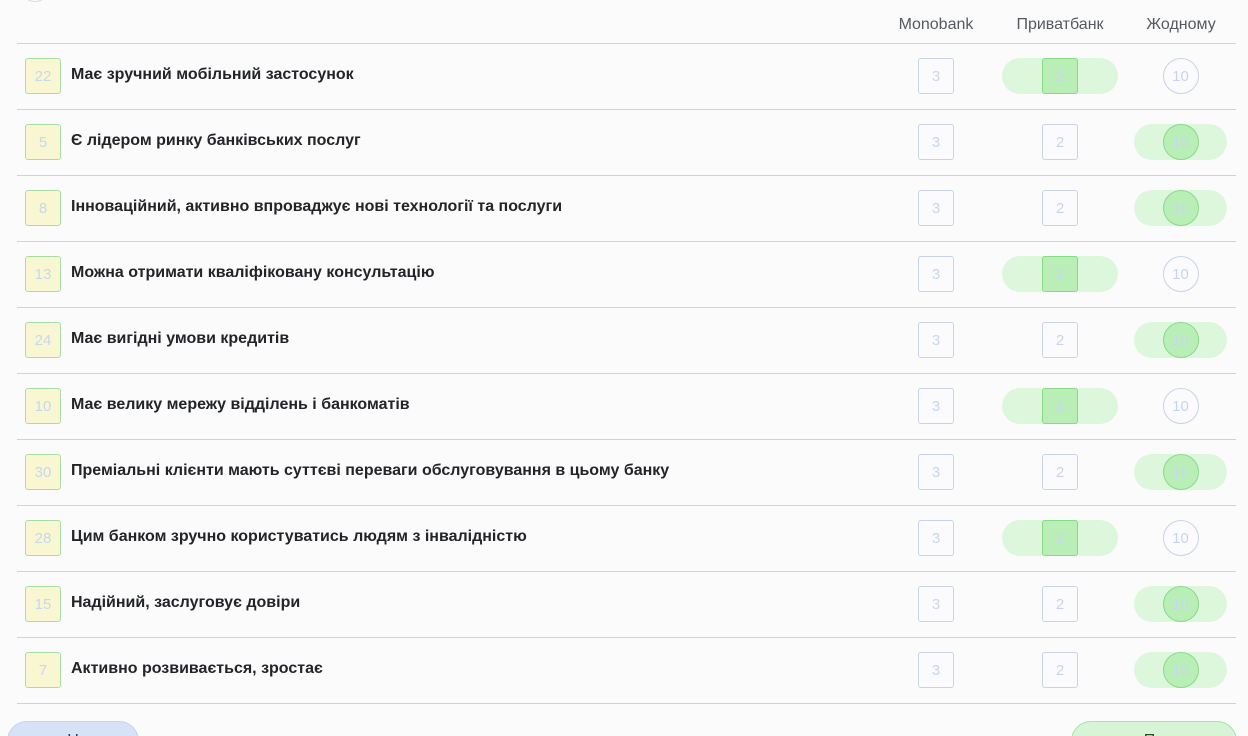 This screenshot has height=736, width=1248. What do you see at coordinates (43, 670) in the screenshot?
I see `statement-number-badge: 7` at bounding box center [43, 670].